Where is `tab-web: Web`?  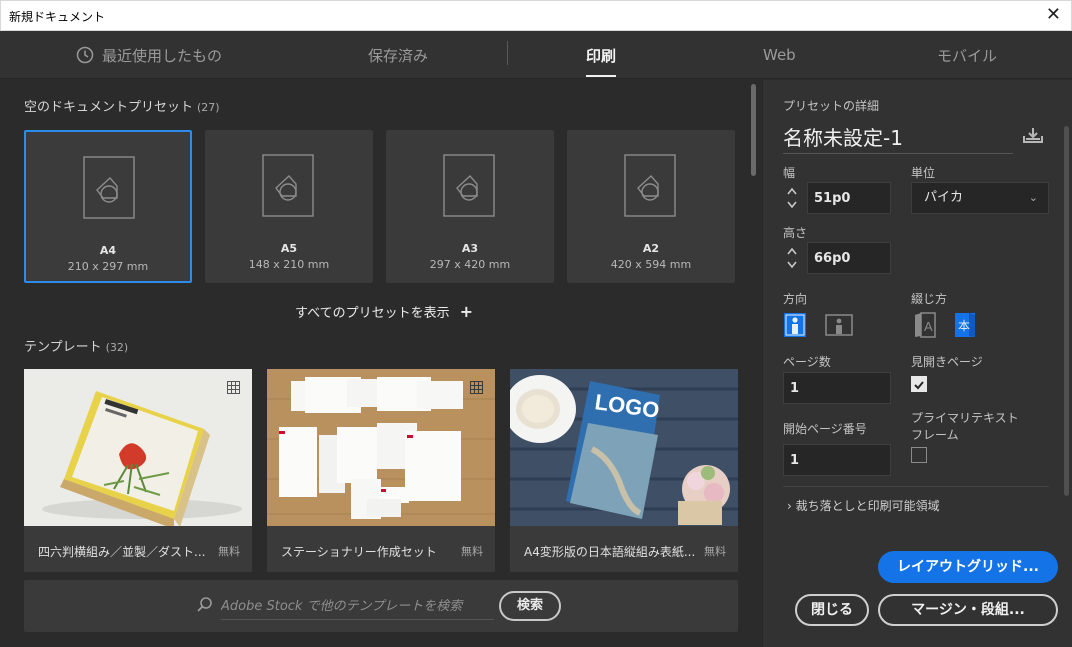
tab-web: Web is located at coordinates (779, 55).